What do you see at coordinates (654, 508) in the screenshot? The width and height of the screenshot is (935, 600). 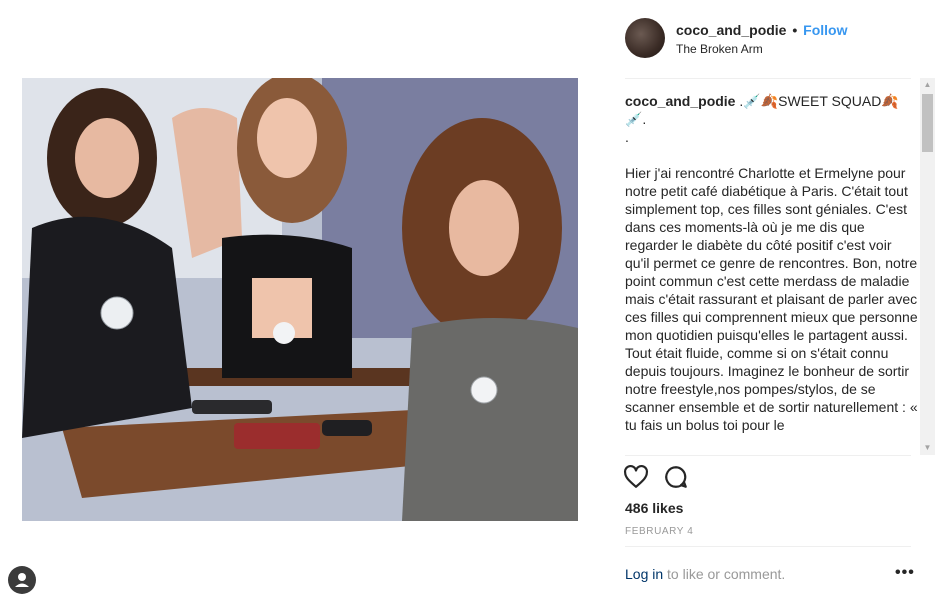 I see `likes-count: 486 likes` at bounding box center [654, 508].